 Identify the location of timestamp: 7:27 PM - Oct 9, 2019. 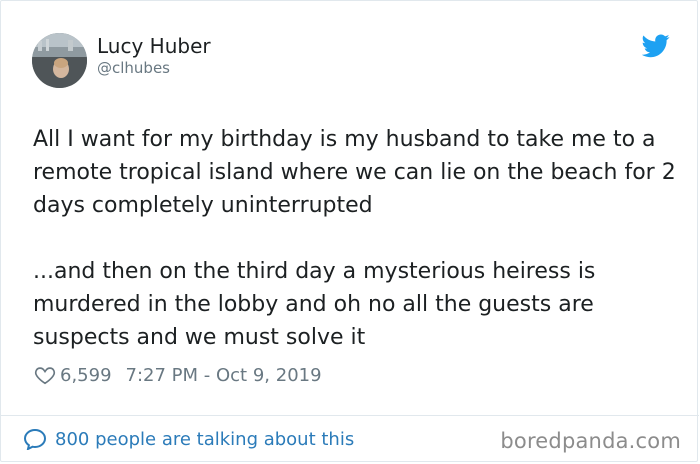
(224, 375).